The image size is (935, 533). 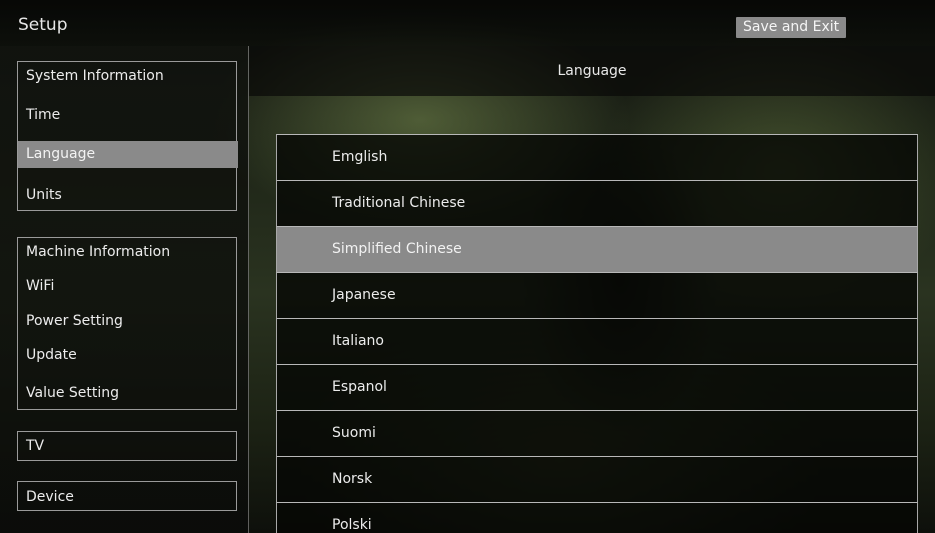 What do you see at coordinates (74, 321) in the screenshot?
I see `sidebar-item-power-setting: Power Setting` at bounding box center [74, 321].